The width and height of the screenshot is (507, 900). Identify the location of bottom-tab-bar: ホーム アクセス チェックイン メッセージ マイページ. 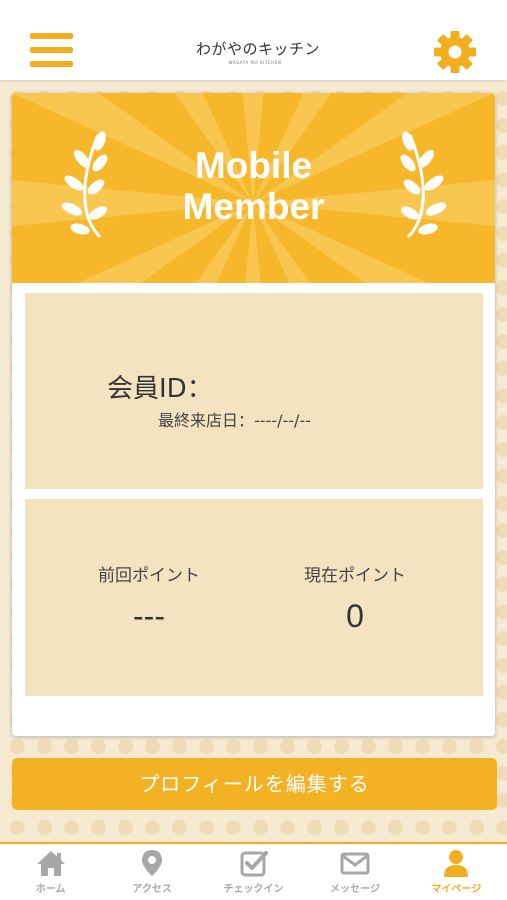
(253, 871).